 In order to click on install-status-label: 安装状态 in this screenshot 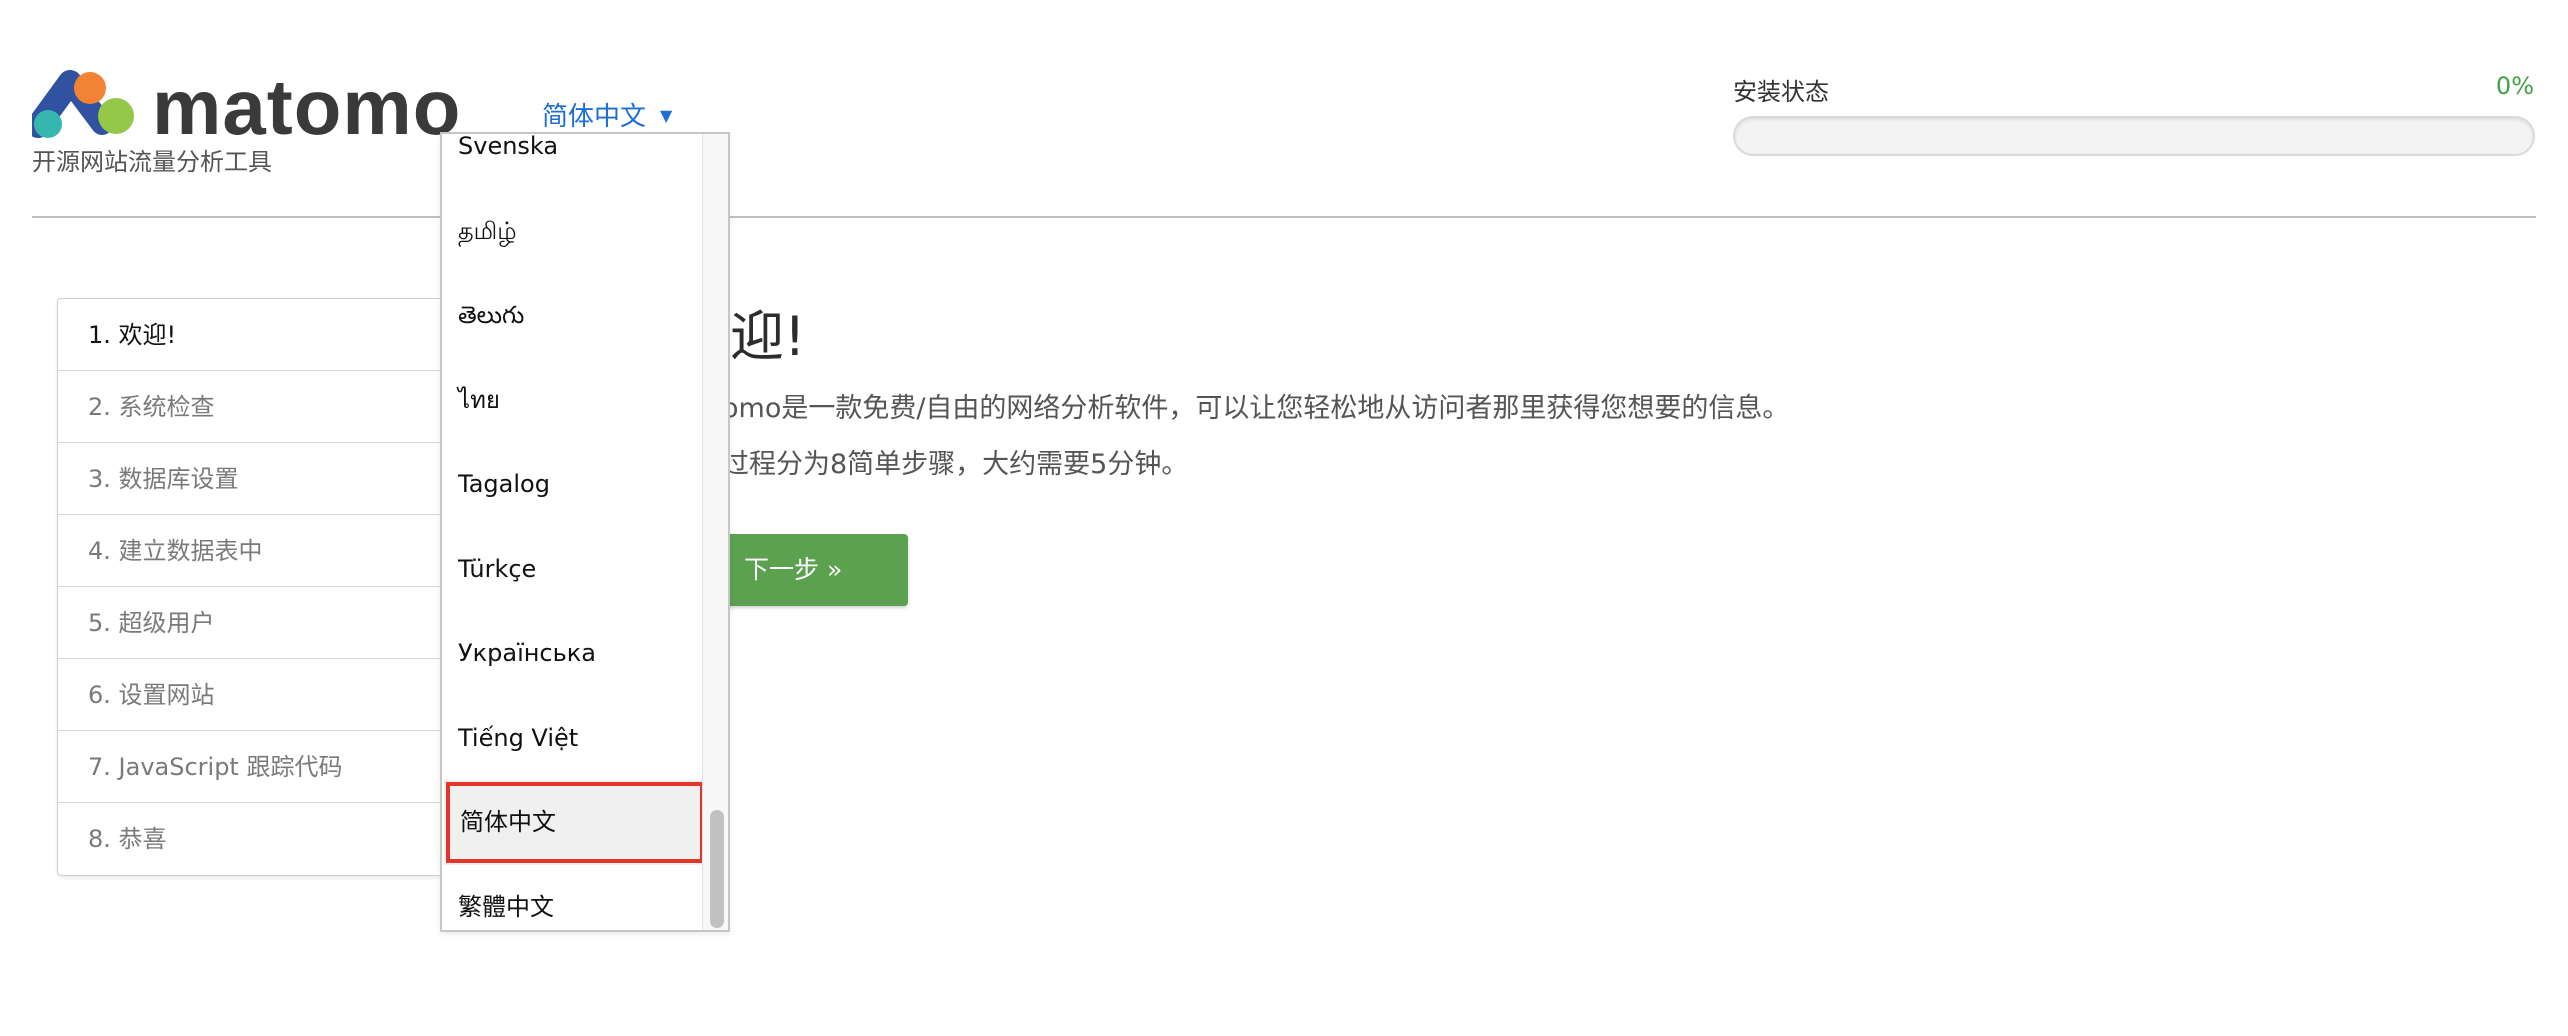, I will do `click(1781, 92)`.